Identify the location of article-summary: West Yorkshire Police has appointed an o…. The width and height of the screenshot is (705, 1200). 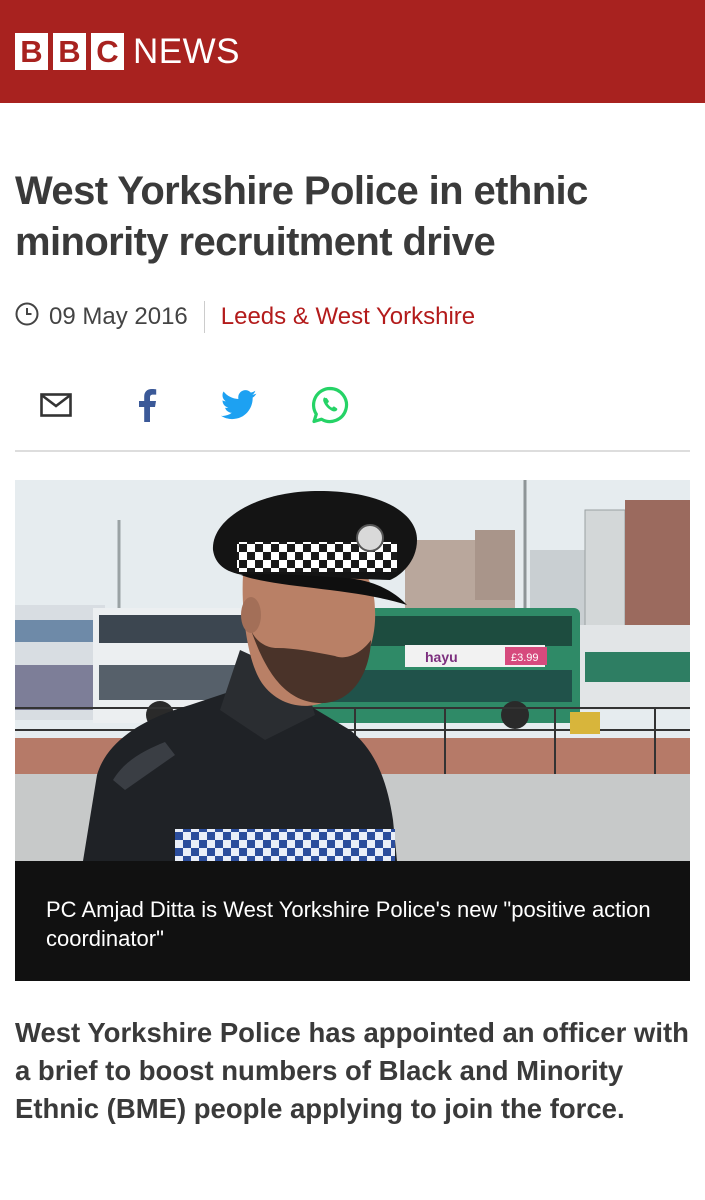
(352, 1070).